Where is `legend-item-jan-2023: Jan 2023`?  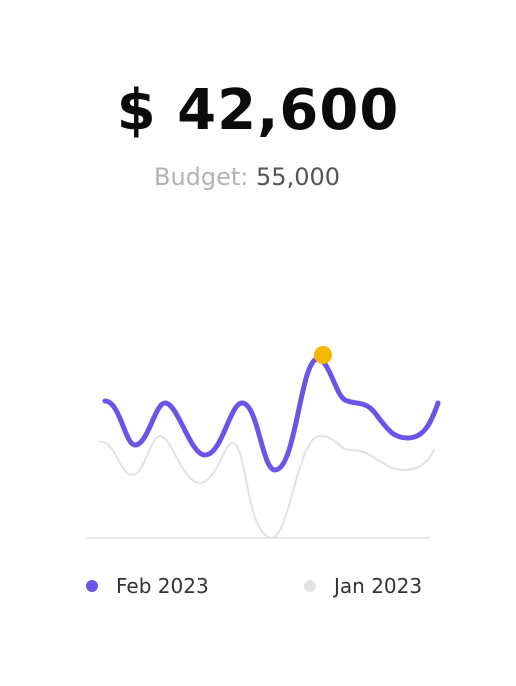 legend-item-jan-2023: Jan 2023 is located at coordinates (363, 586).